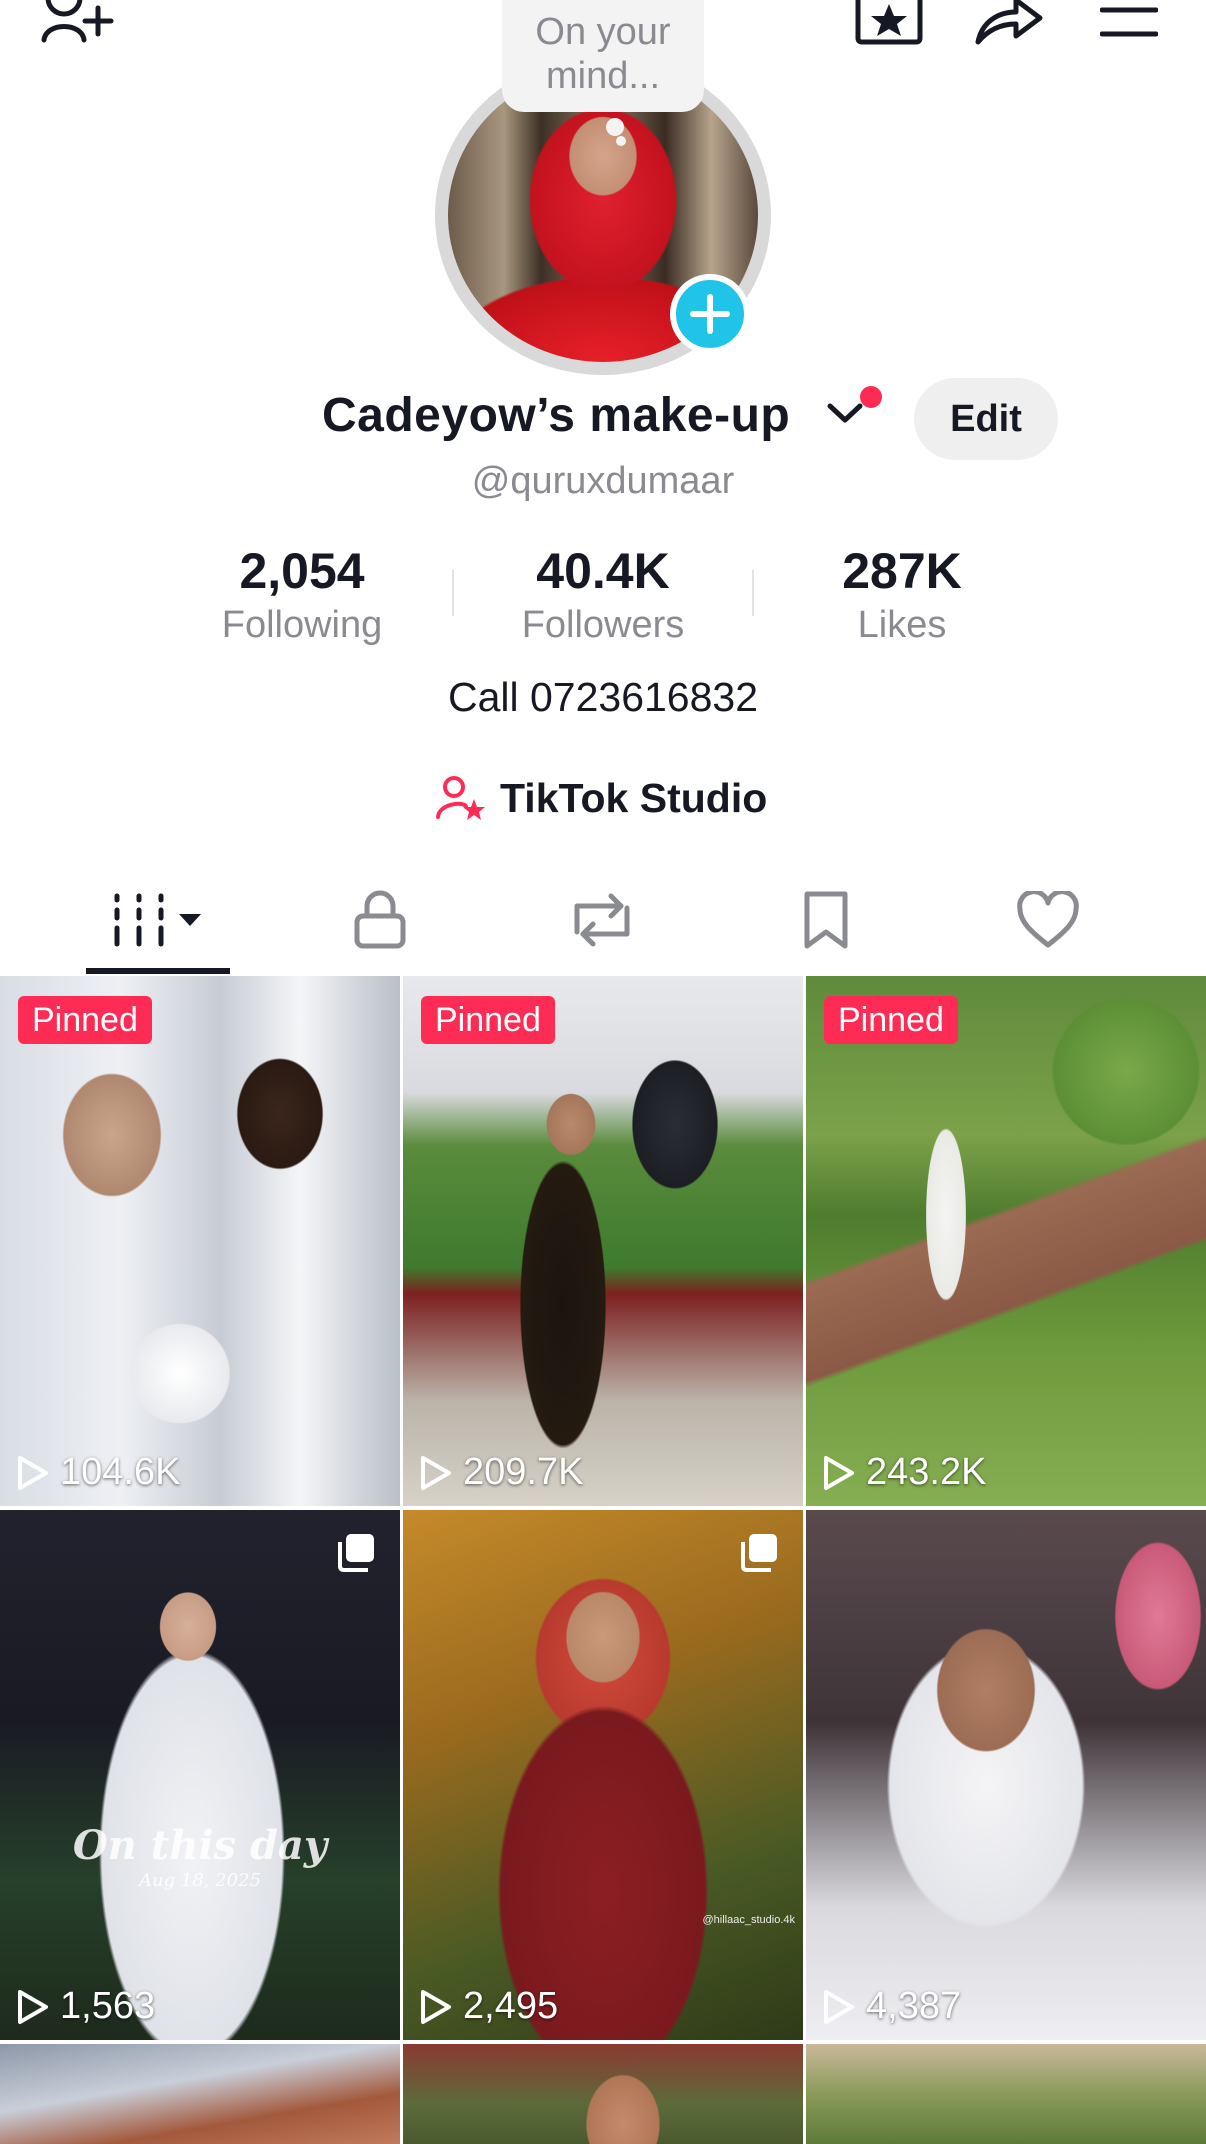  I want to click on tab-private, so click(380, 920).